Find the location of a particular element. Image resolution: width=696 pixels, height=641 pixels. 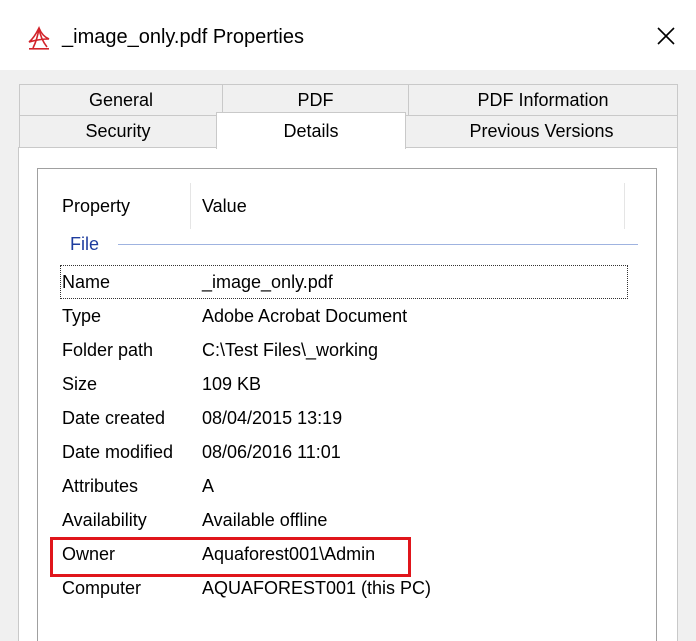

property-value: Aquaforest001\Admin is located at coordinates (289, 554).